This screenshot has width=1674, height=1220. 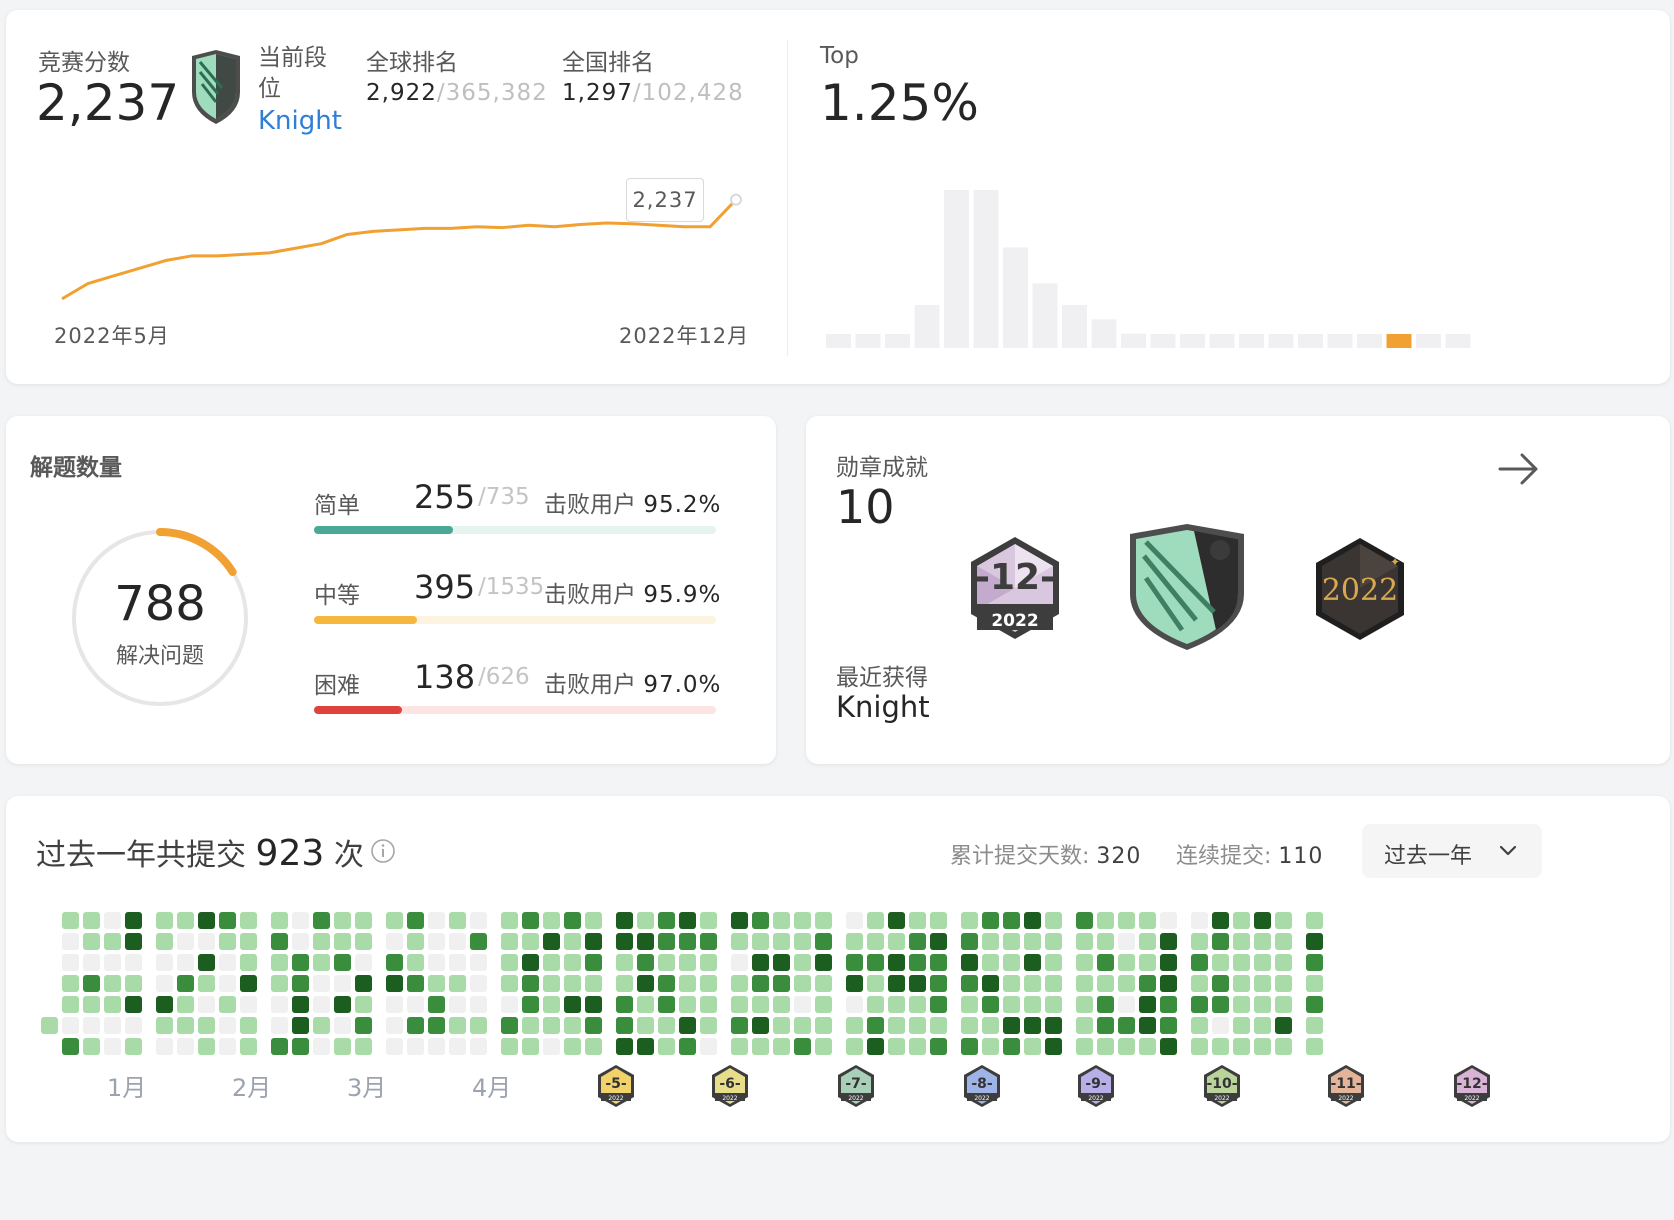 I want to click on tier-value: Knight, so click(x=300, y=121).